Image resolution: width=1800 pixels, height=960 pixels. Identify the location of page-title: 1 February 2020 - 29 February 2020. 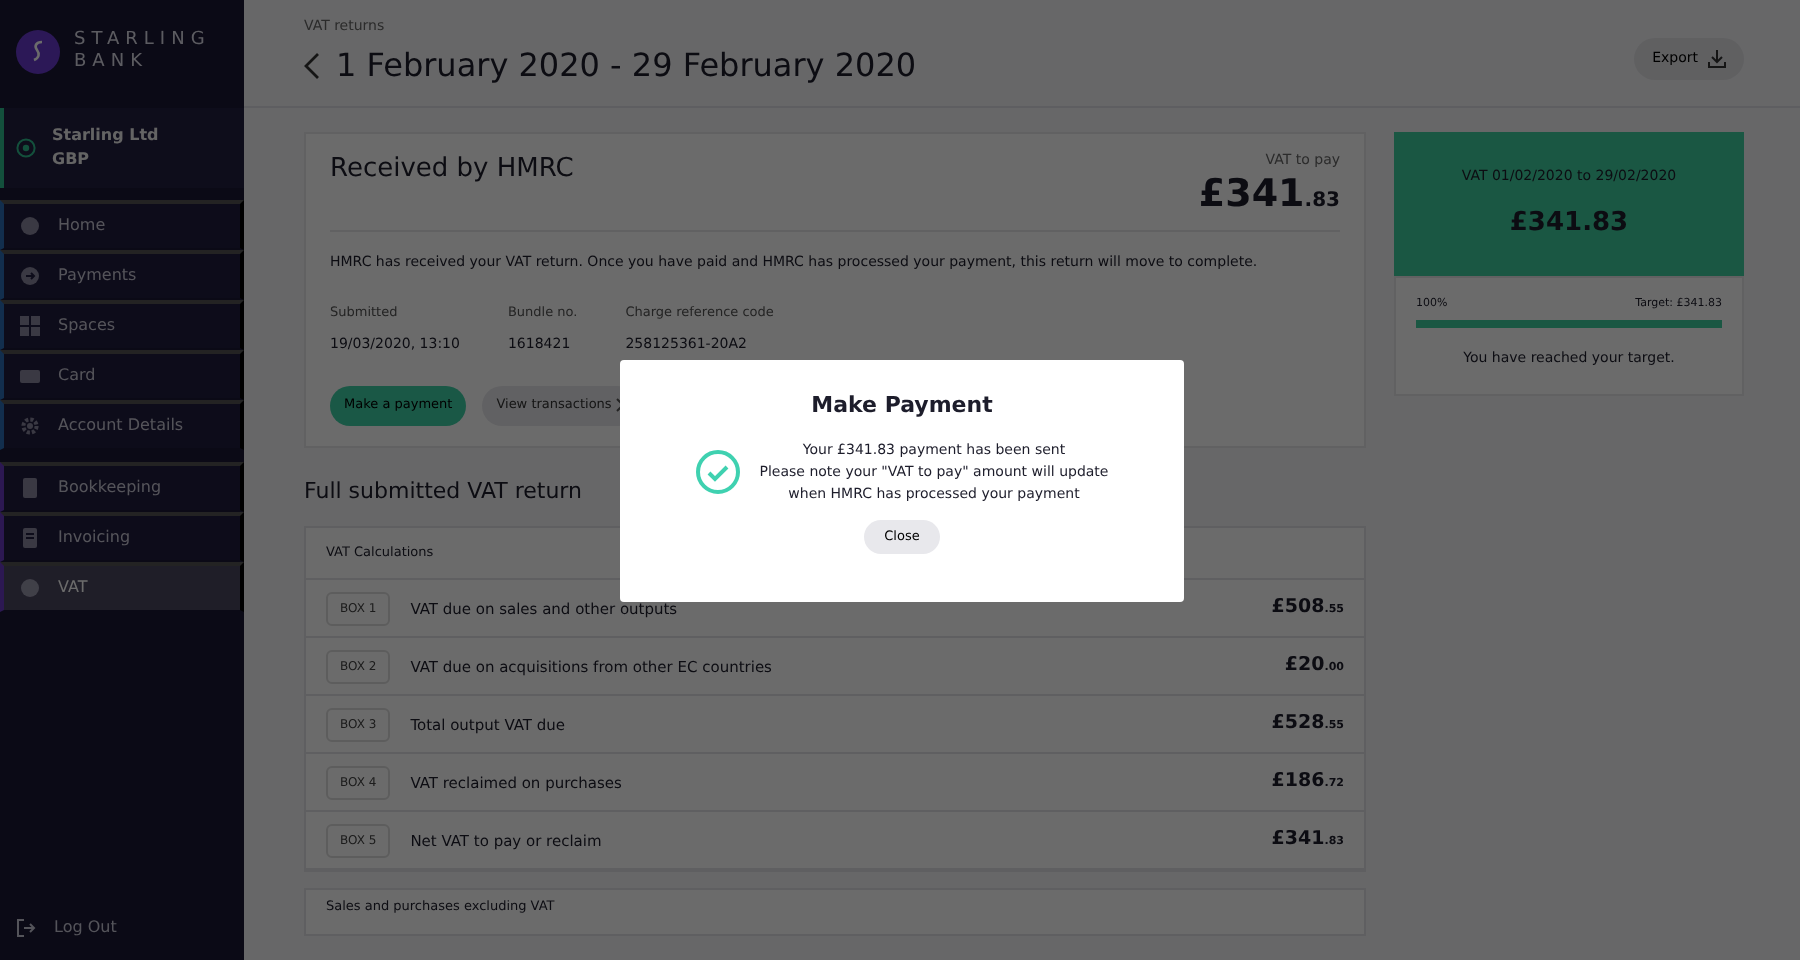
(626, 65).